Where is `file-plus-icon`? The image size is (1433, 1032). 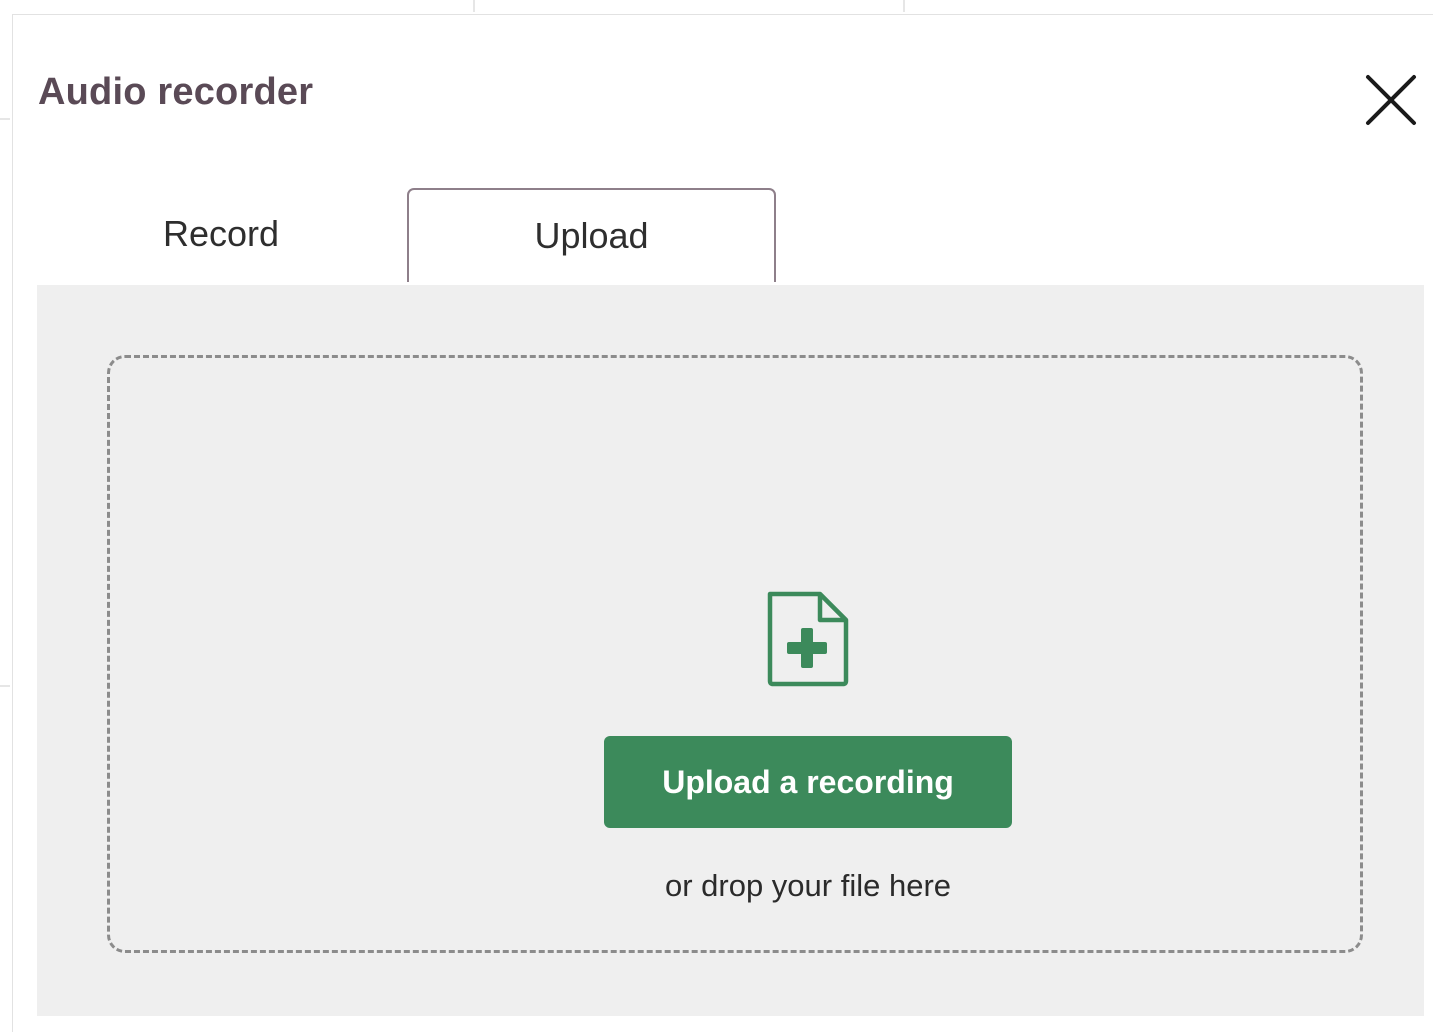 file-plus-icon is located at coordinates (808, 639).